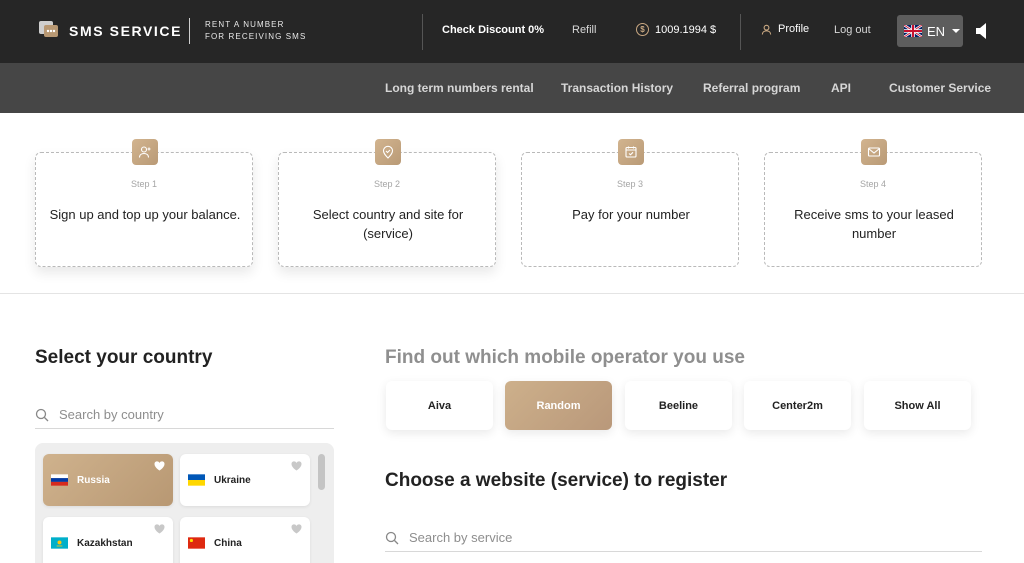 The image size is (1024, 563). What do you see at coordinates (144, 203) in the screenshot?
I see `step-card-1: Step 1 Sign up and top up your balance.` at bounding box center [144, 203].